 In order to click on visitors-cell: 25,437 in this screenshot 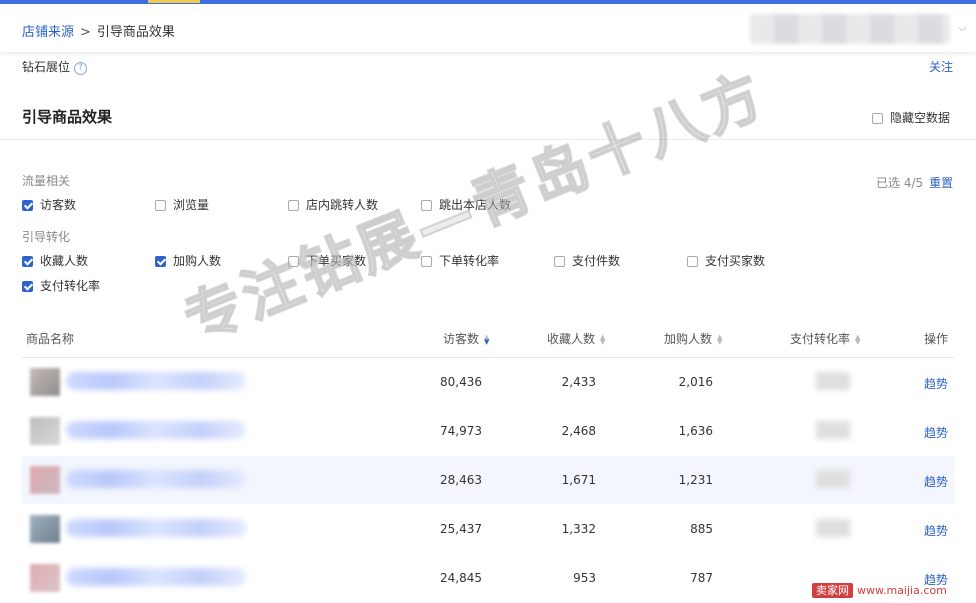, I will do `click(461, 529)`.